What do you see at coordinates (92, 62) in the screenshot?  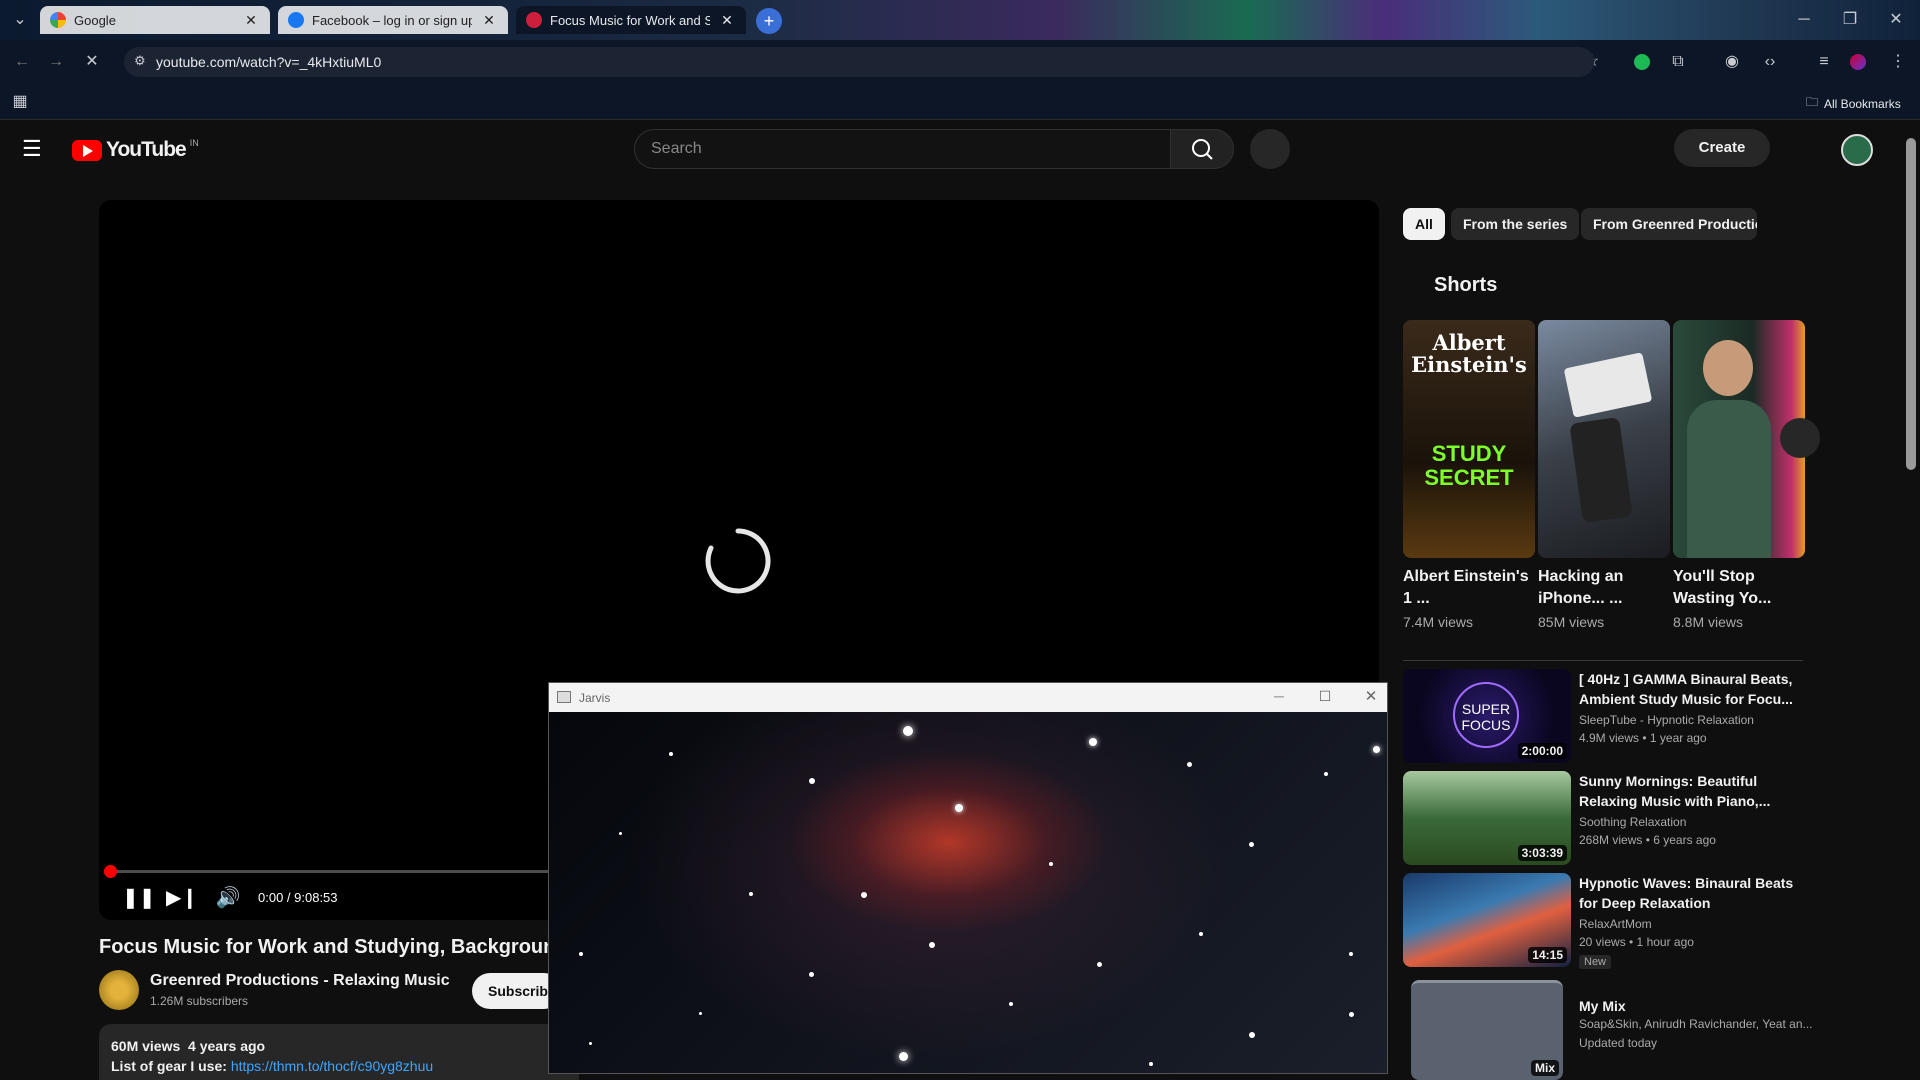 I see `stop-loading-icon: ✕` at bounding box center [92, 62].